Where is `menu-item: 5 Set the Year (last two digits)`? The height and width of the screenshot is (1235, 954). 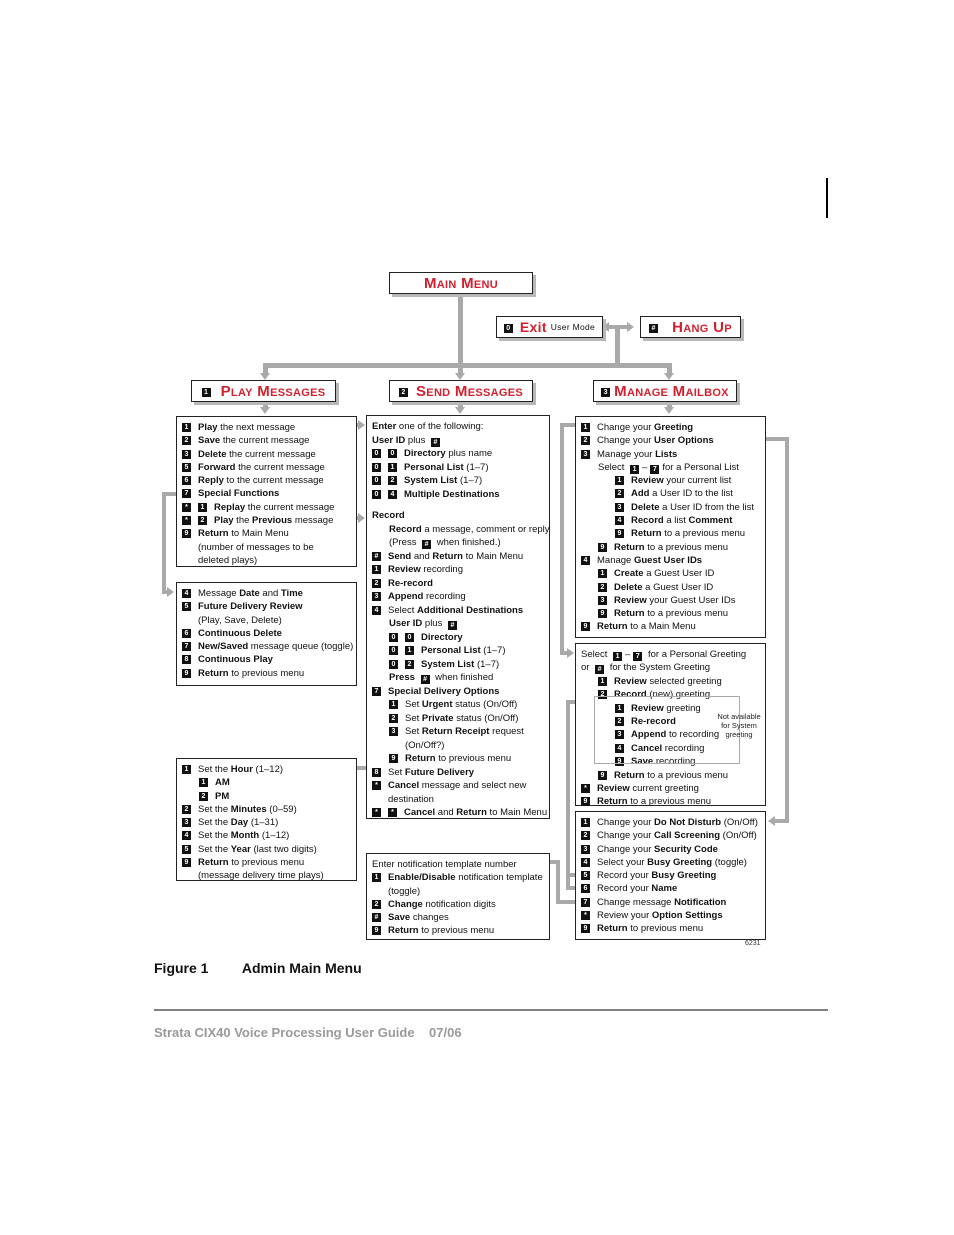
menu-item: 5 Set the Year (last two digits) is located at coordinates (266, 849).